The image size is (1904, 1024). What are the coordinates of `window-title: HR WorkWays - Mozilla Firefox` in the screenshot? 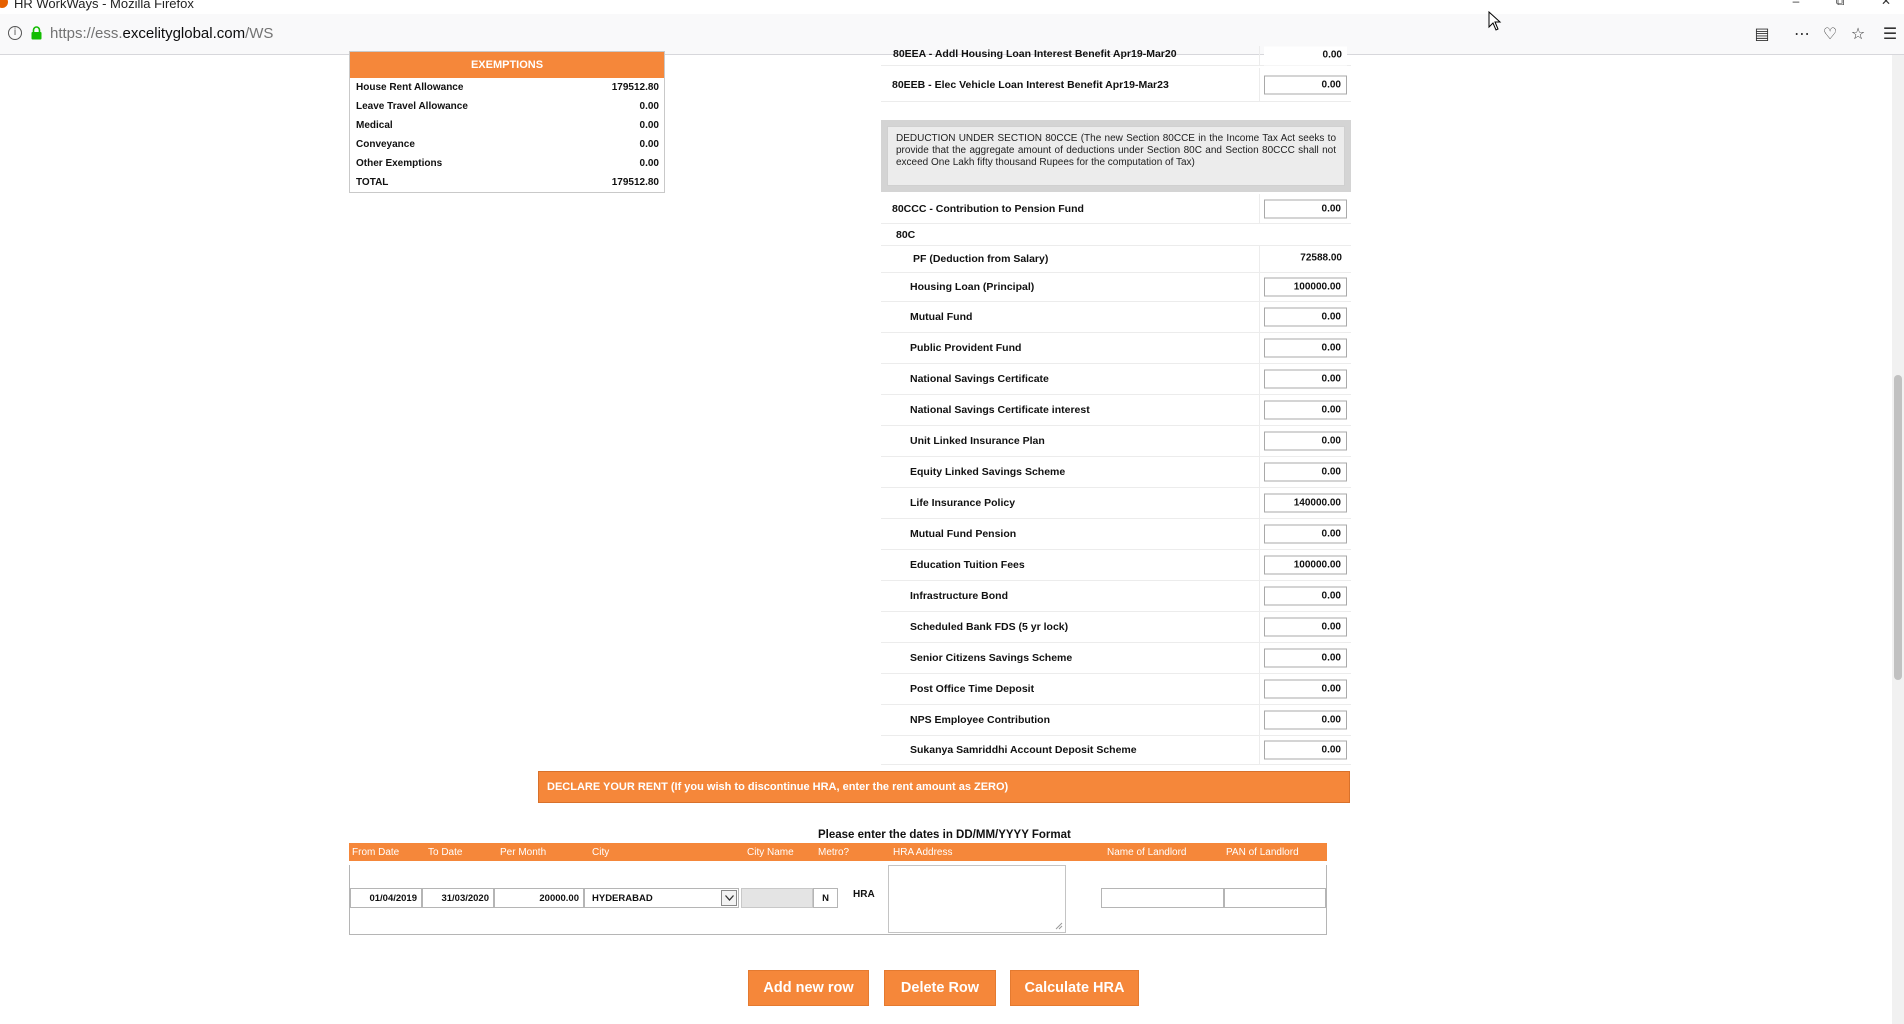 It's located at (104, 5).